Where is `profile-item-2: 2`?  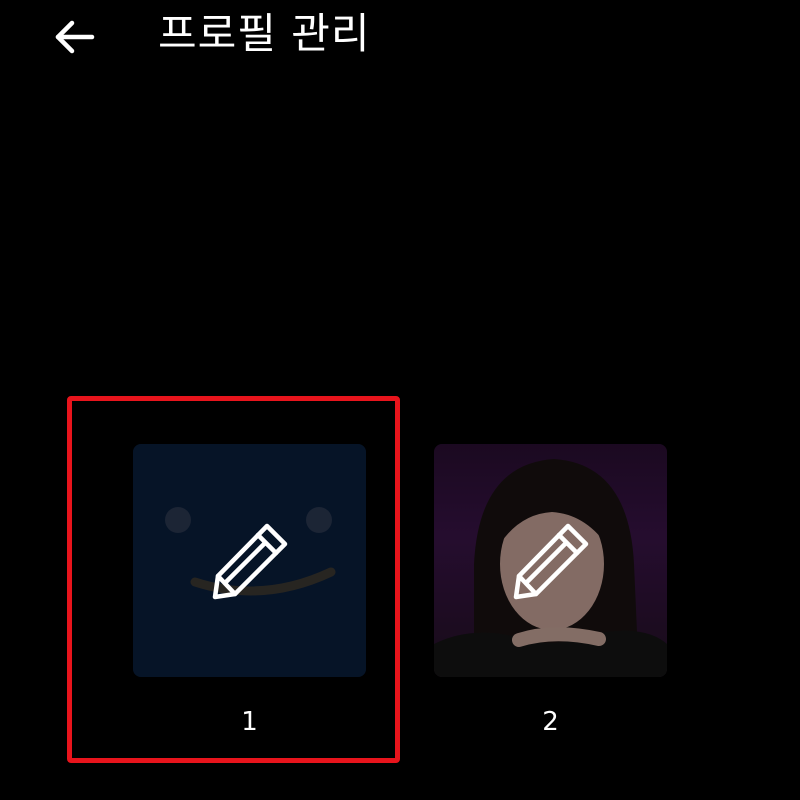 profile-item-2: 2 is located at coordinates (550, 591).